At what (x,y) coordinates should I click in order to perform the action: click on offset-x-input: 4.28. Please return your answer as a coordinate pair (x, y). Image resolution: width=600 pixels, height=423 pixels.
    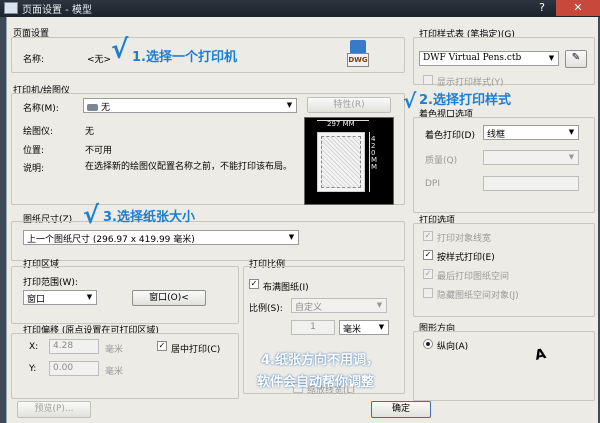
    Looking at the image, I should click on (74, 346).